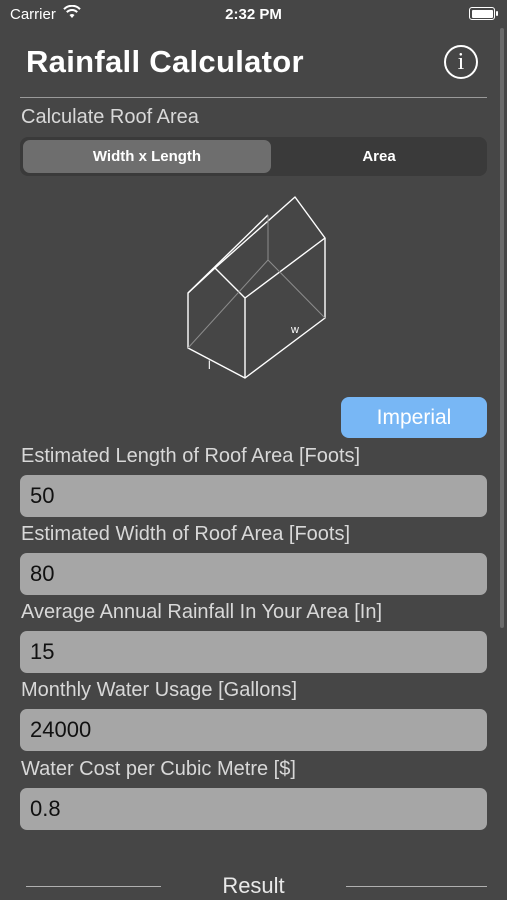 This screenshot has height=900, width=507. Describe the element at coordinates (253, 97) in the screenshot. I see `header-divider` at that location.